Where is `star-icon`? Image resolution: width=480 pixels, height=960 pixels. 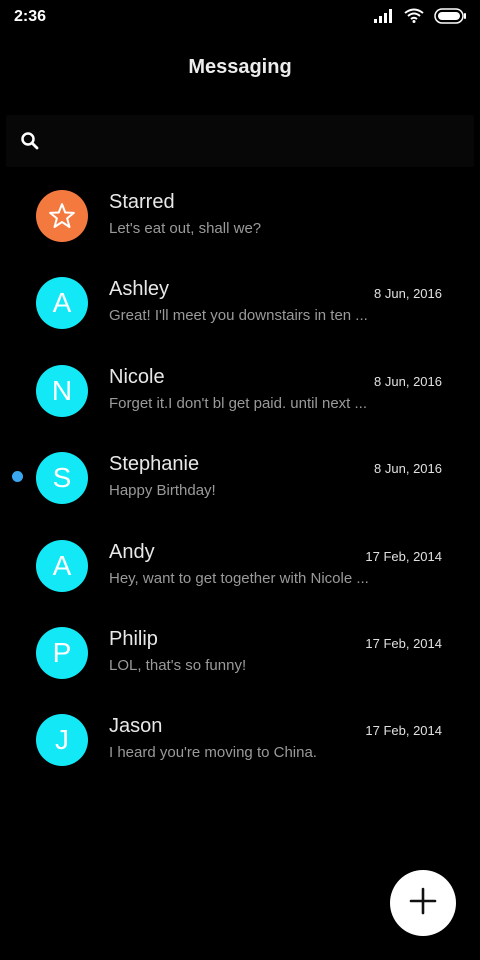 star-icon is located at coordinates (62, 216).